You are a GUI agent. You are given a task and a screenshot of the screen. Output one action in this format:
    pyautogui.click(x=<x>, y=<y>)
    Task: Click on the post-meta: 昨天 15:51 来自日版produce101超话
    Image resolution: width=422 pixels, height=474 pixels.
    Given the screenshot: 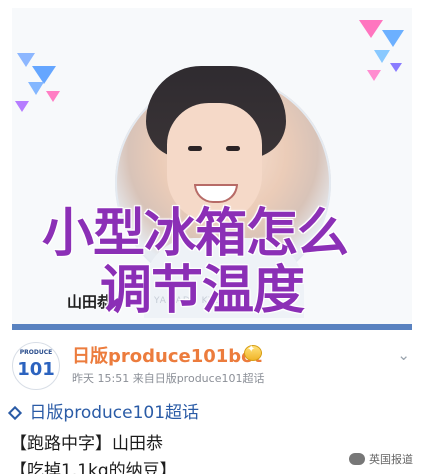 What is the action you would take?
    pyautogui.click(x=168, y=378)
    